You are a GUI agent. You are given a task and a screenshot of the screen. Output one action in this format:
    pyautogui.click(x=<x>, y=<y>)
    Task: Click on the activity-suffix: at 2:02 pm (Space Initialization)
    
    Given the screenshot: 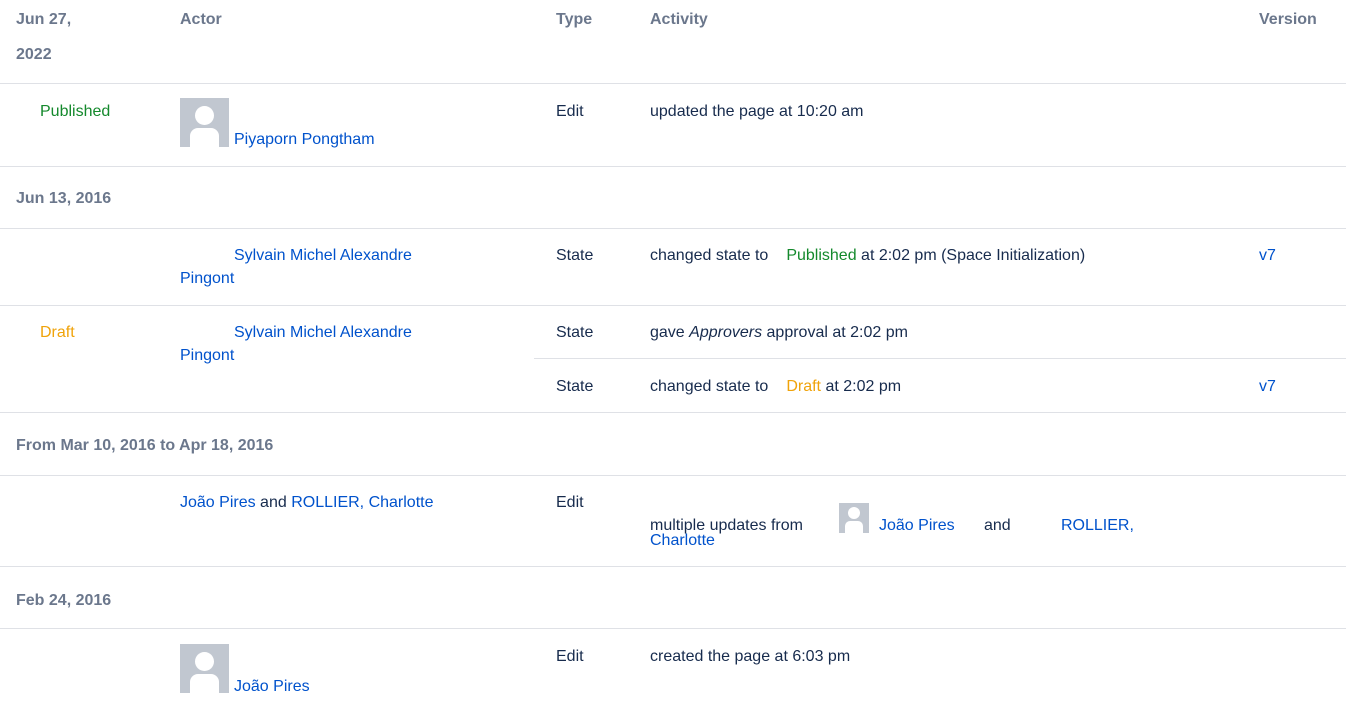 What is the action you would take?
    pyautogui.click(x=973, y=255)
    